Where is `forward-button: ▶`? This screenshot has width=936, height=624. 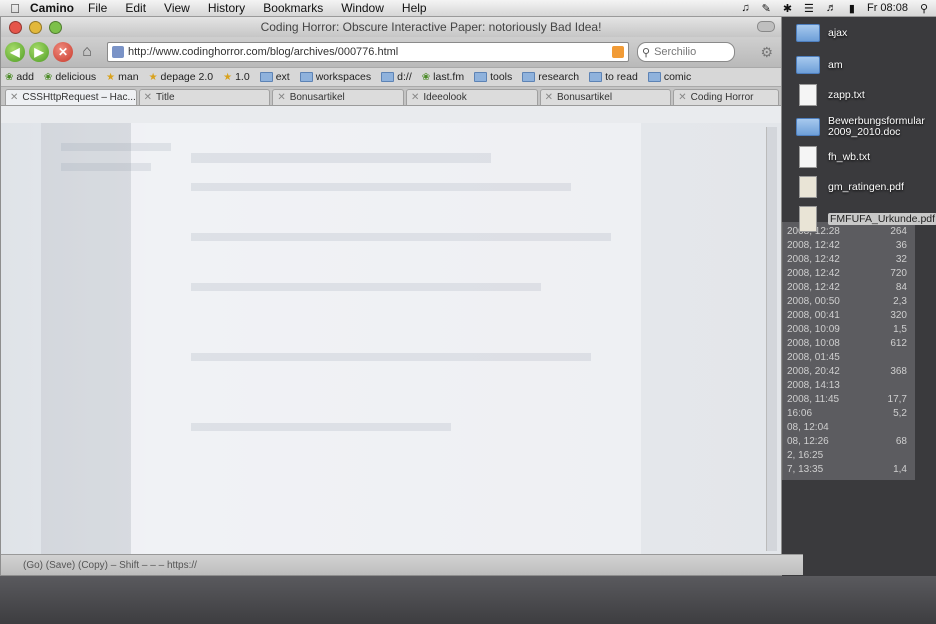 forward-button: ▶ is located at coordinates (39, 52).